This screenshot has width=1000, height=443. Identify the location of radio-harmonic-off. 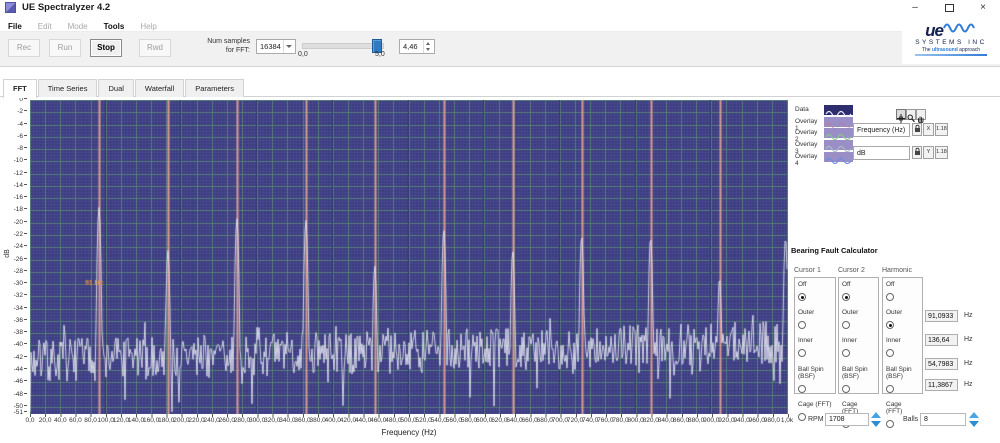
(890, 297).